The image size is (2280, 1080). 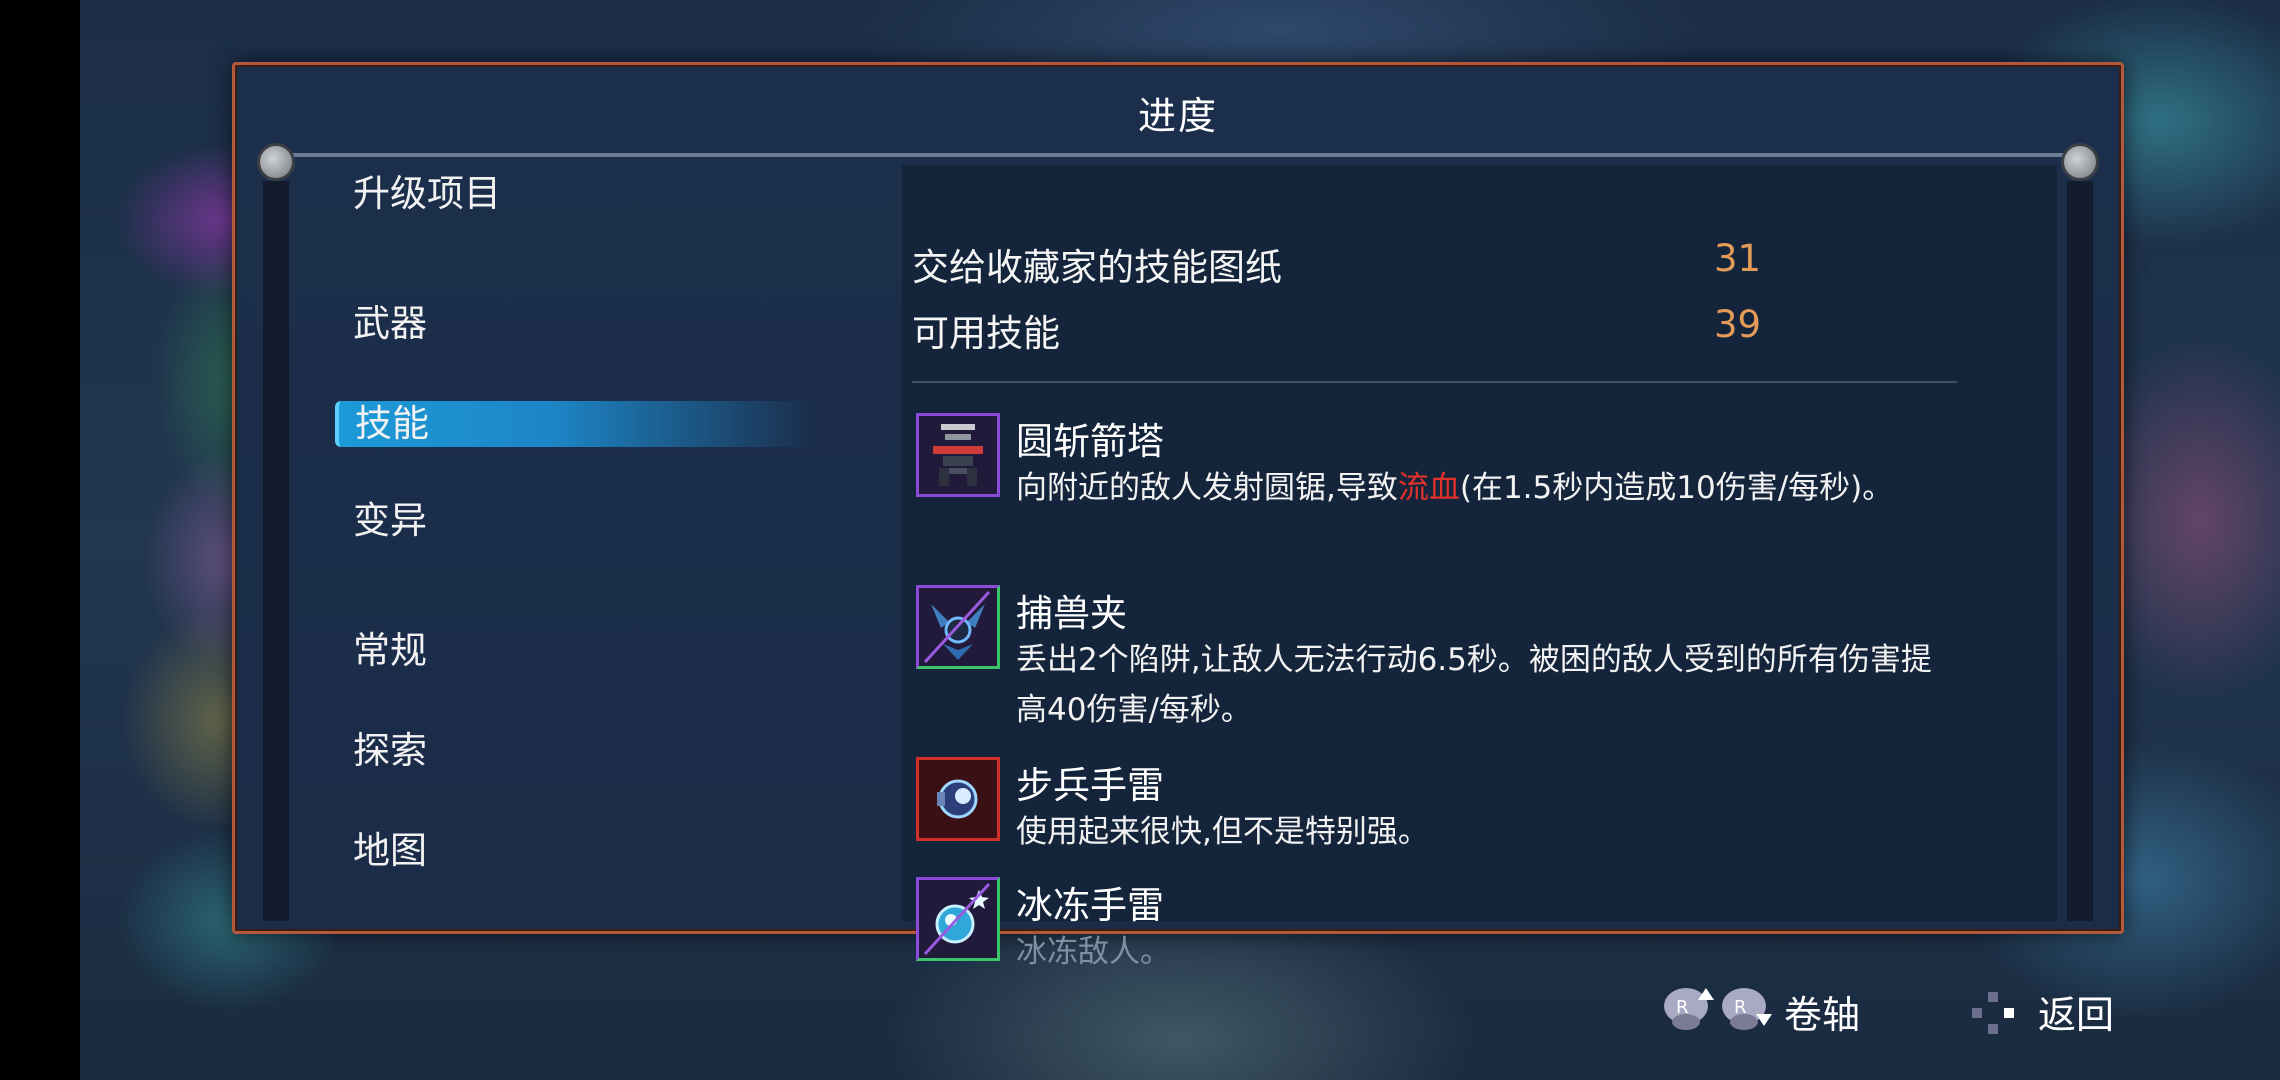 What do you see at coordinates (1446, 812) in the screenshot?
I see `list-item: 步兵手雷 使用起来很快,但不是特别强。` at bounding box center [1446, 812].